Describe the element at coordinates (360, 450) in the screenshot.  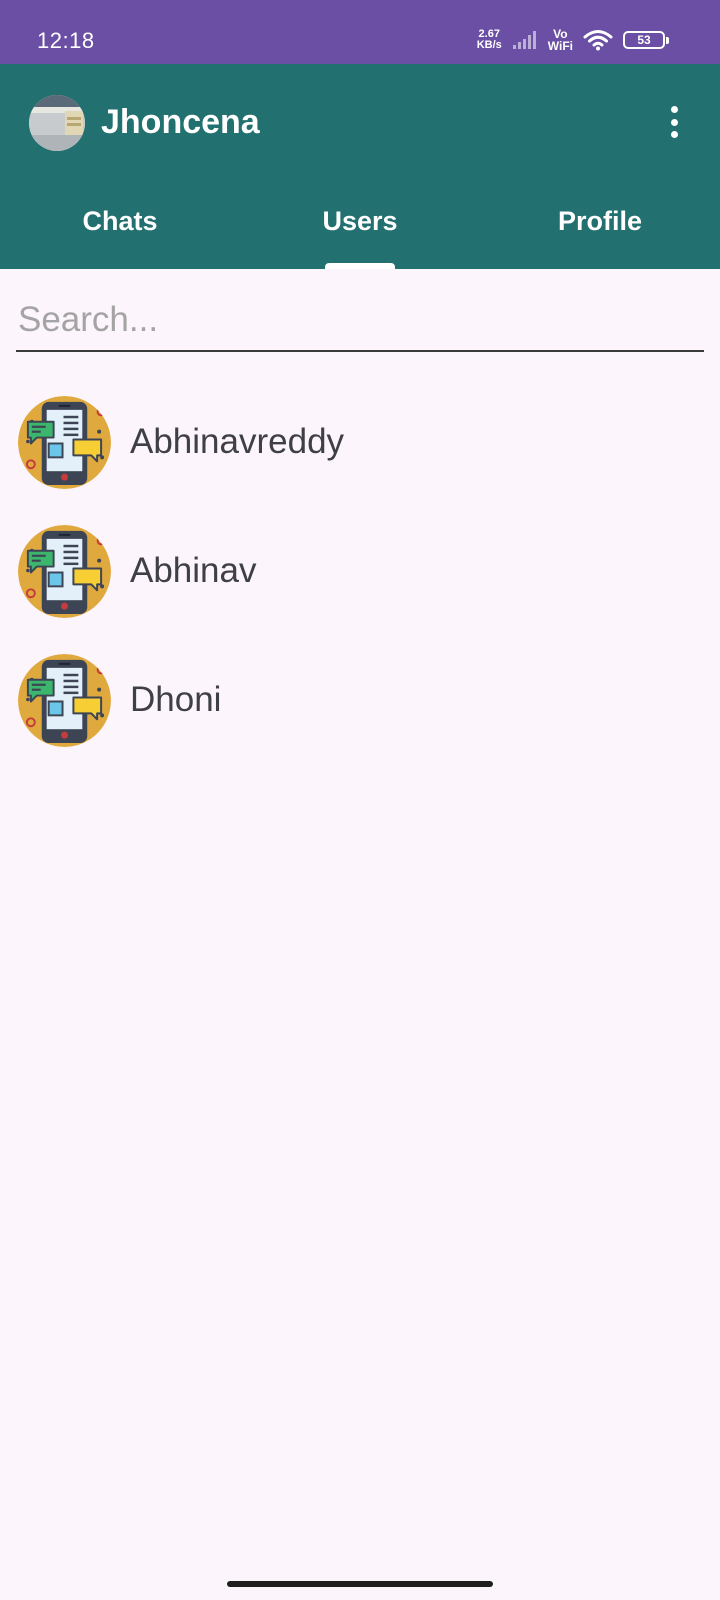
I see `user-list-item: Abhinavreddy` at that location.